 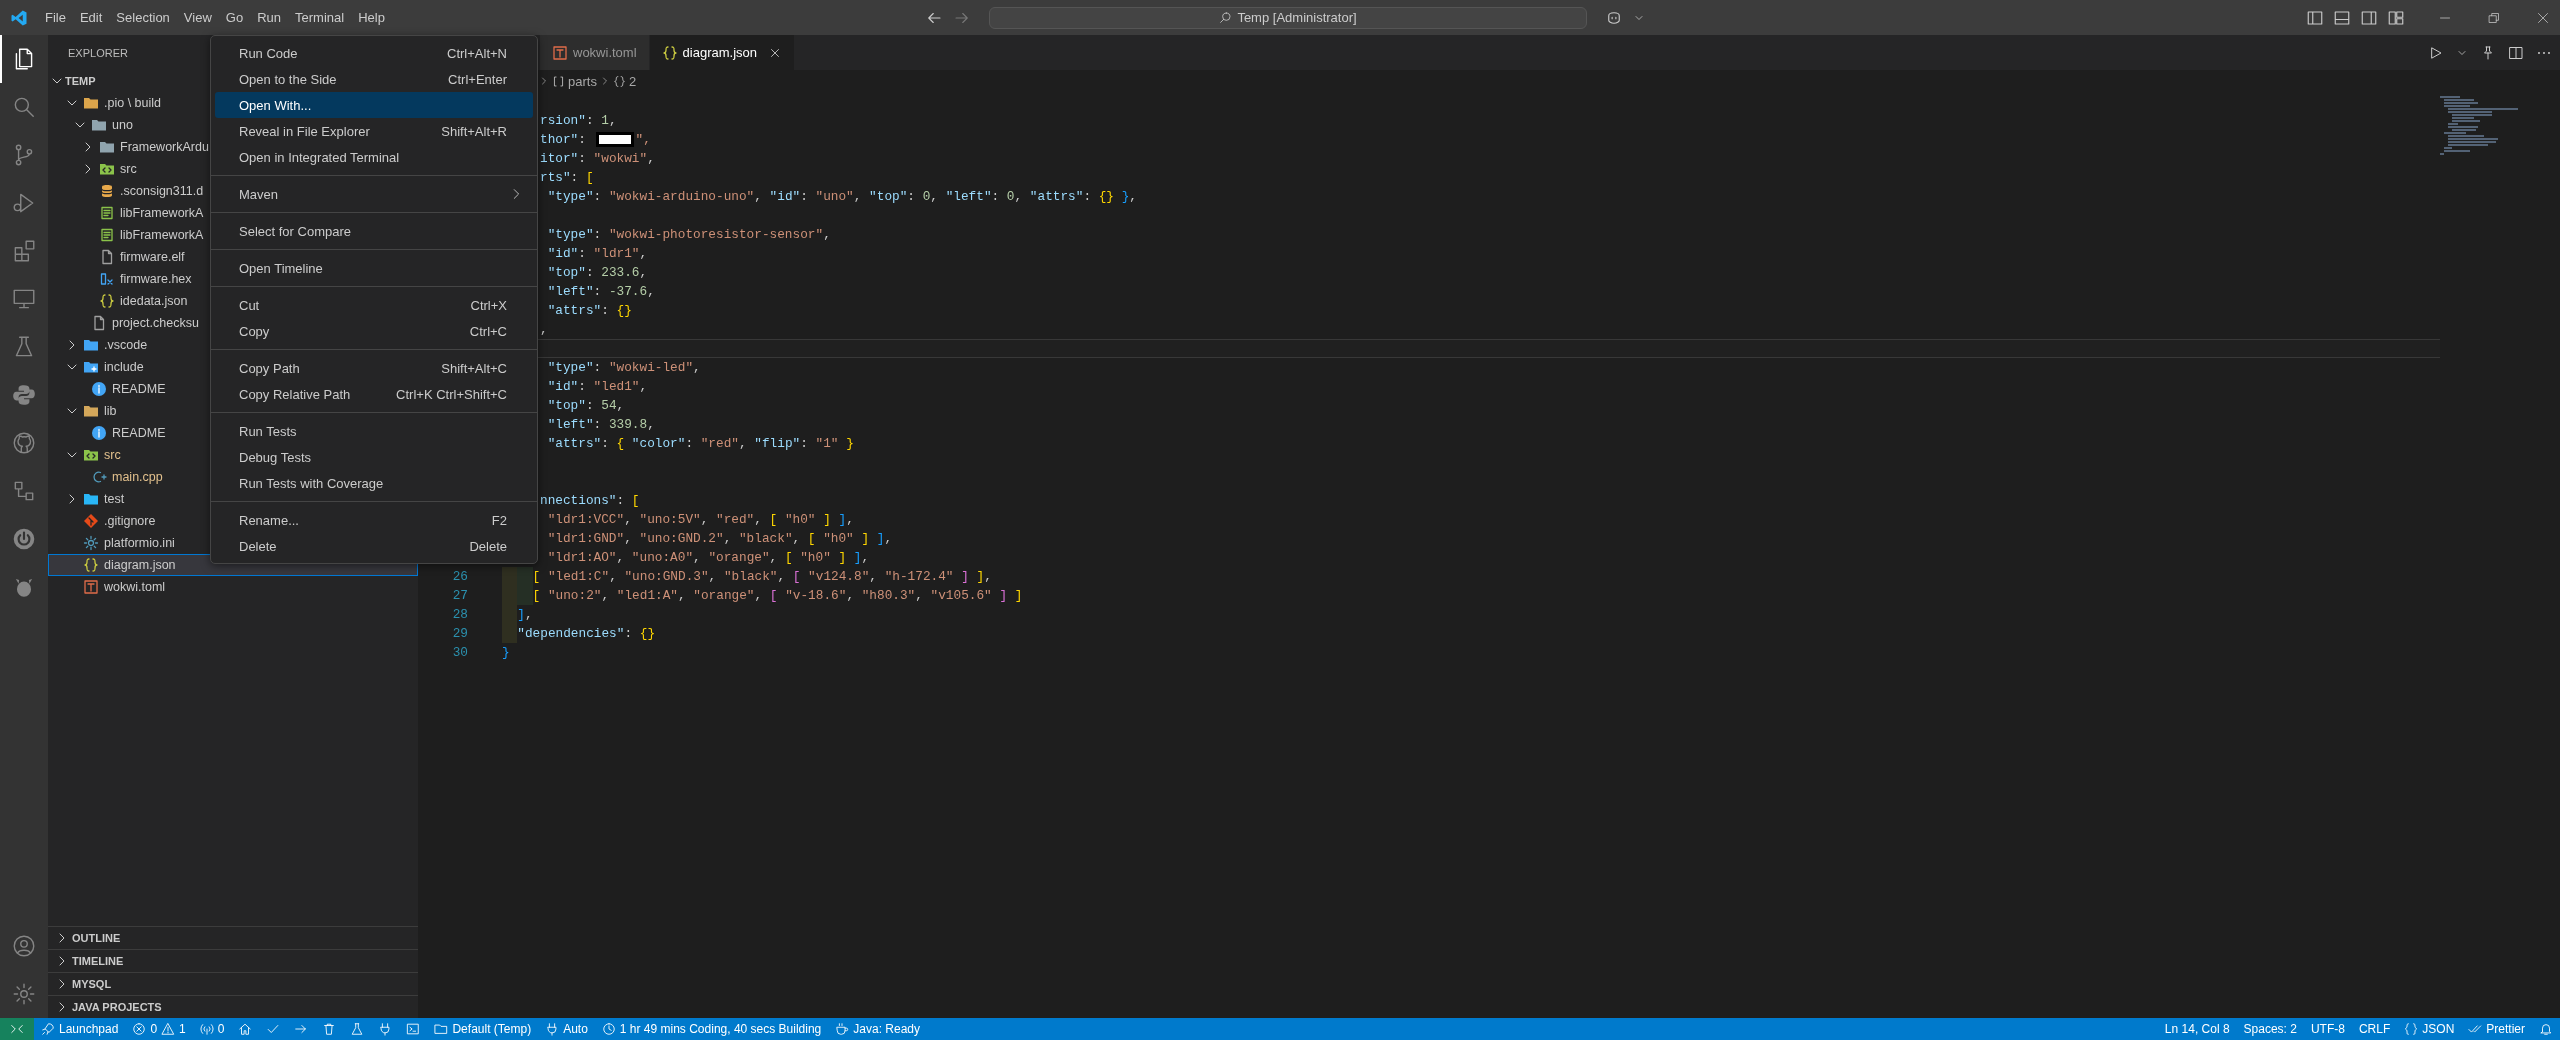 I want to click on code-line: rts": [, so click(x=567, y=178).